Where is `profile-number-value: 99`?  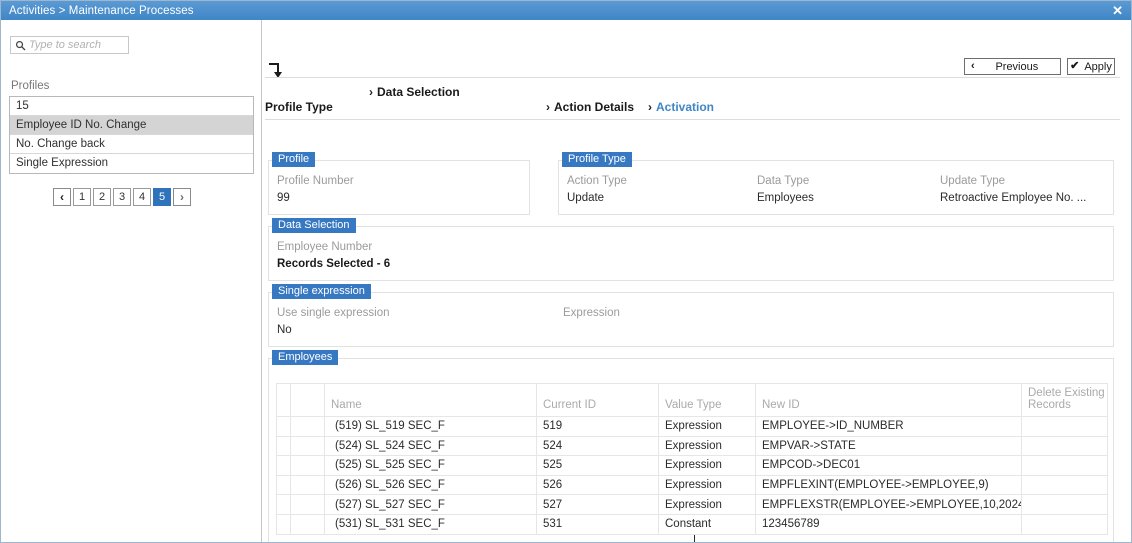
profile-number-value: 99 is located at coordinates (283, 198).